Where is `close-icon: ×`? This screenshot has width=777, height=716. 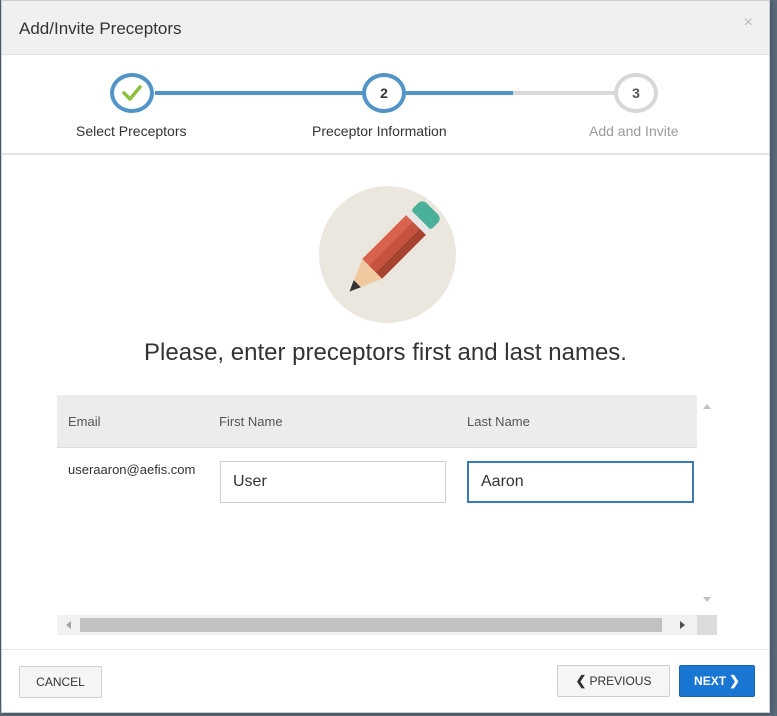
close-icon: × is located at coordinates (748, 23).